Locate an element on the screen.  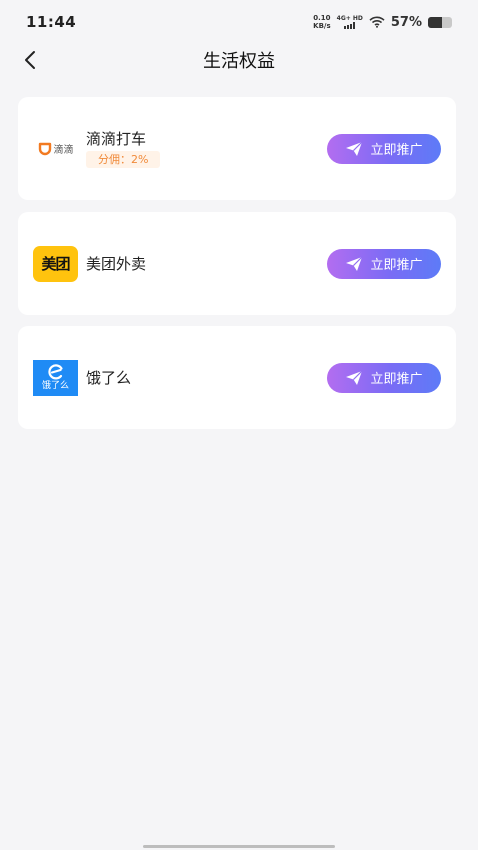
didi-logo: 滴滴 is located at coordinates (55, 149).